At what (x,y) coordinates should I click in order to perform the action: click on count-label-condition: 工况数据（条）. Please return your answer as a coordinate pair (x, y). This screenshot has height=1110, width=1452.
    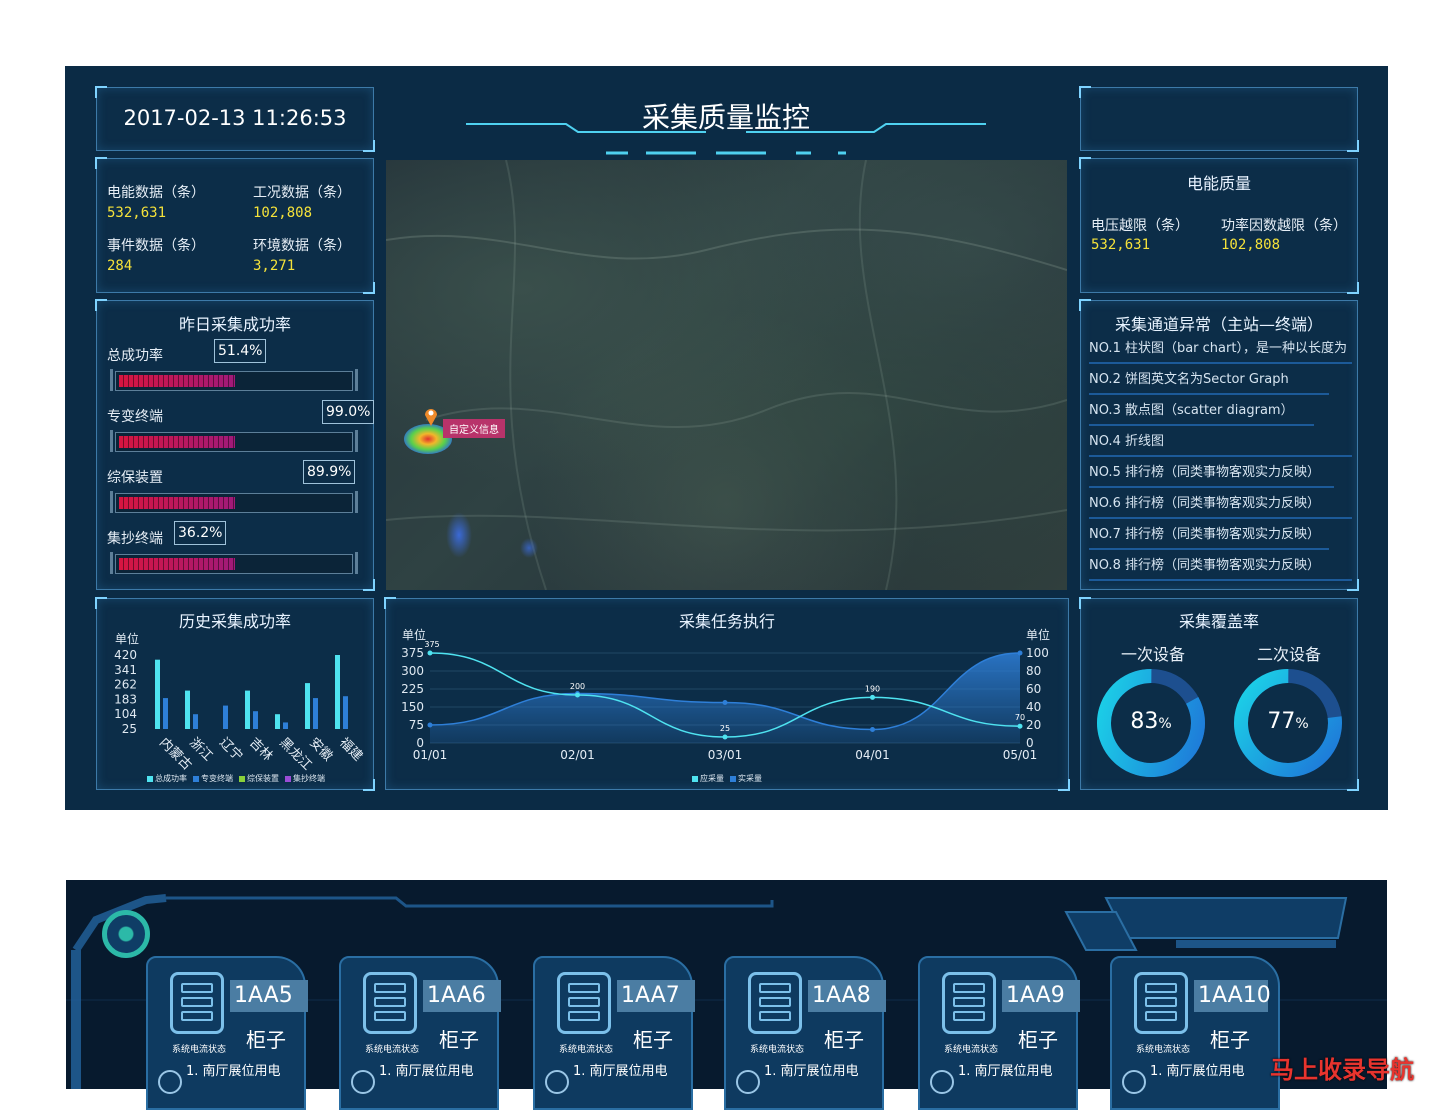
    Looking at the image, I should click on (302, 193).